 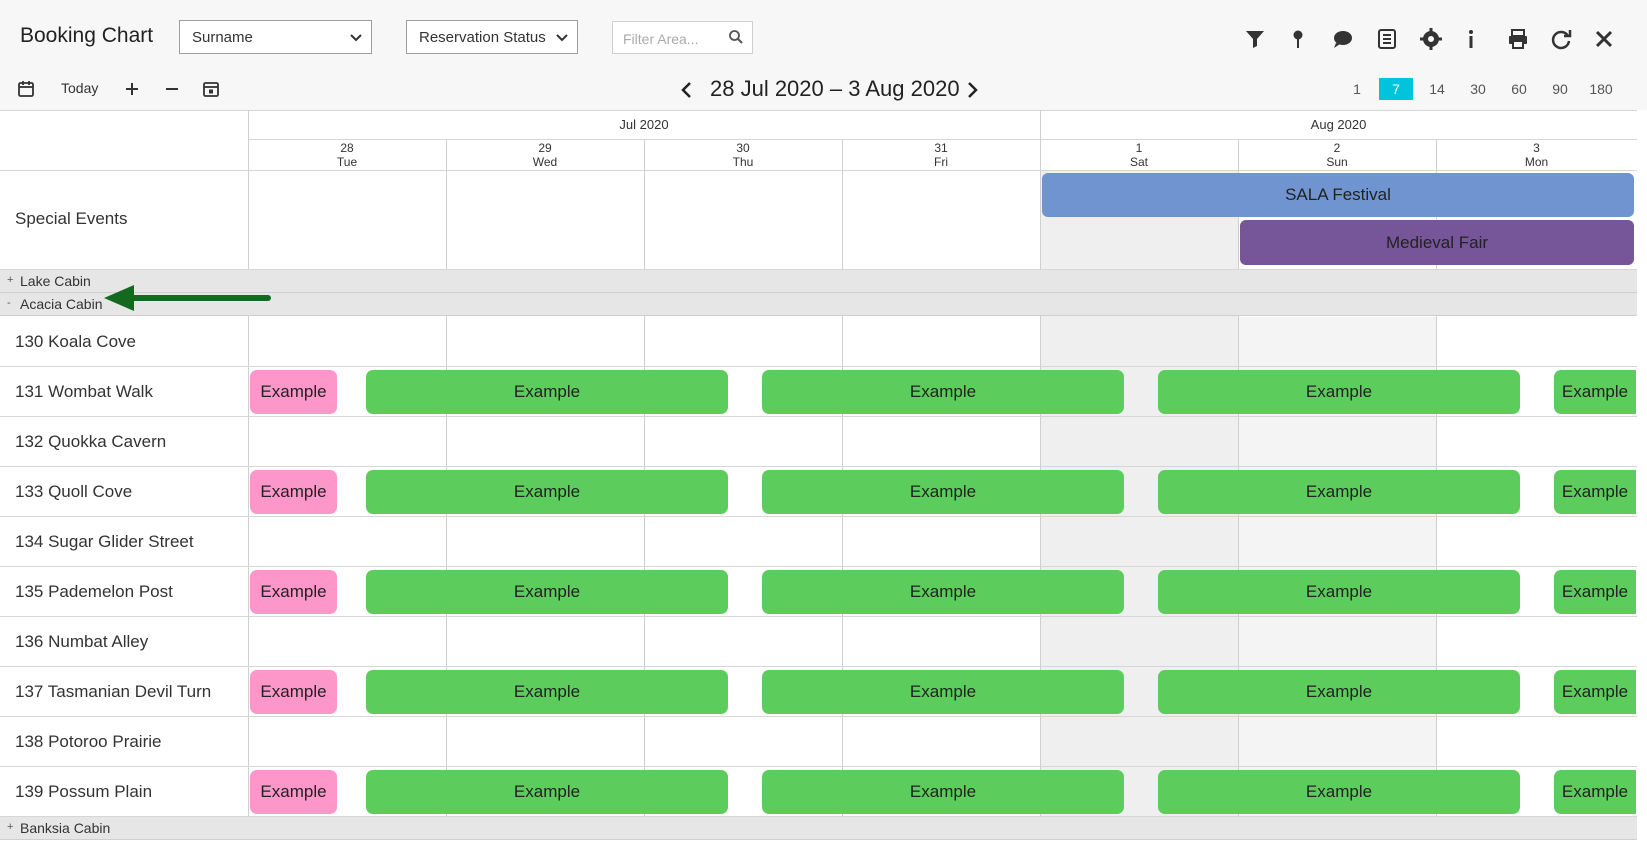 What do you see at coordinates (1396, 89) in the screenshot?
I see `zoom-option-7: 7` at bounding box center [1396, 89].